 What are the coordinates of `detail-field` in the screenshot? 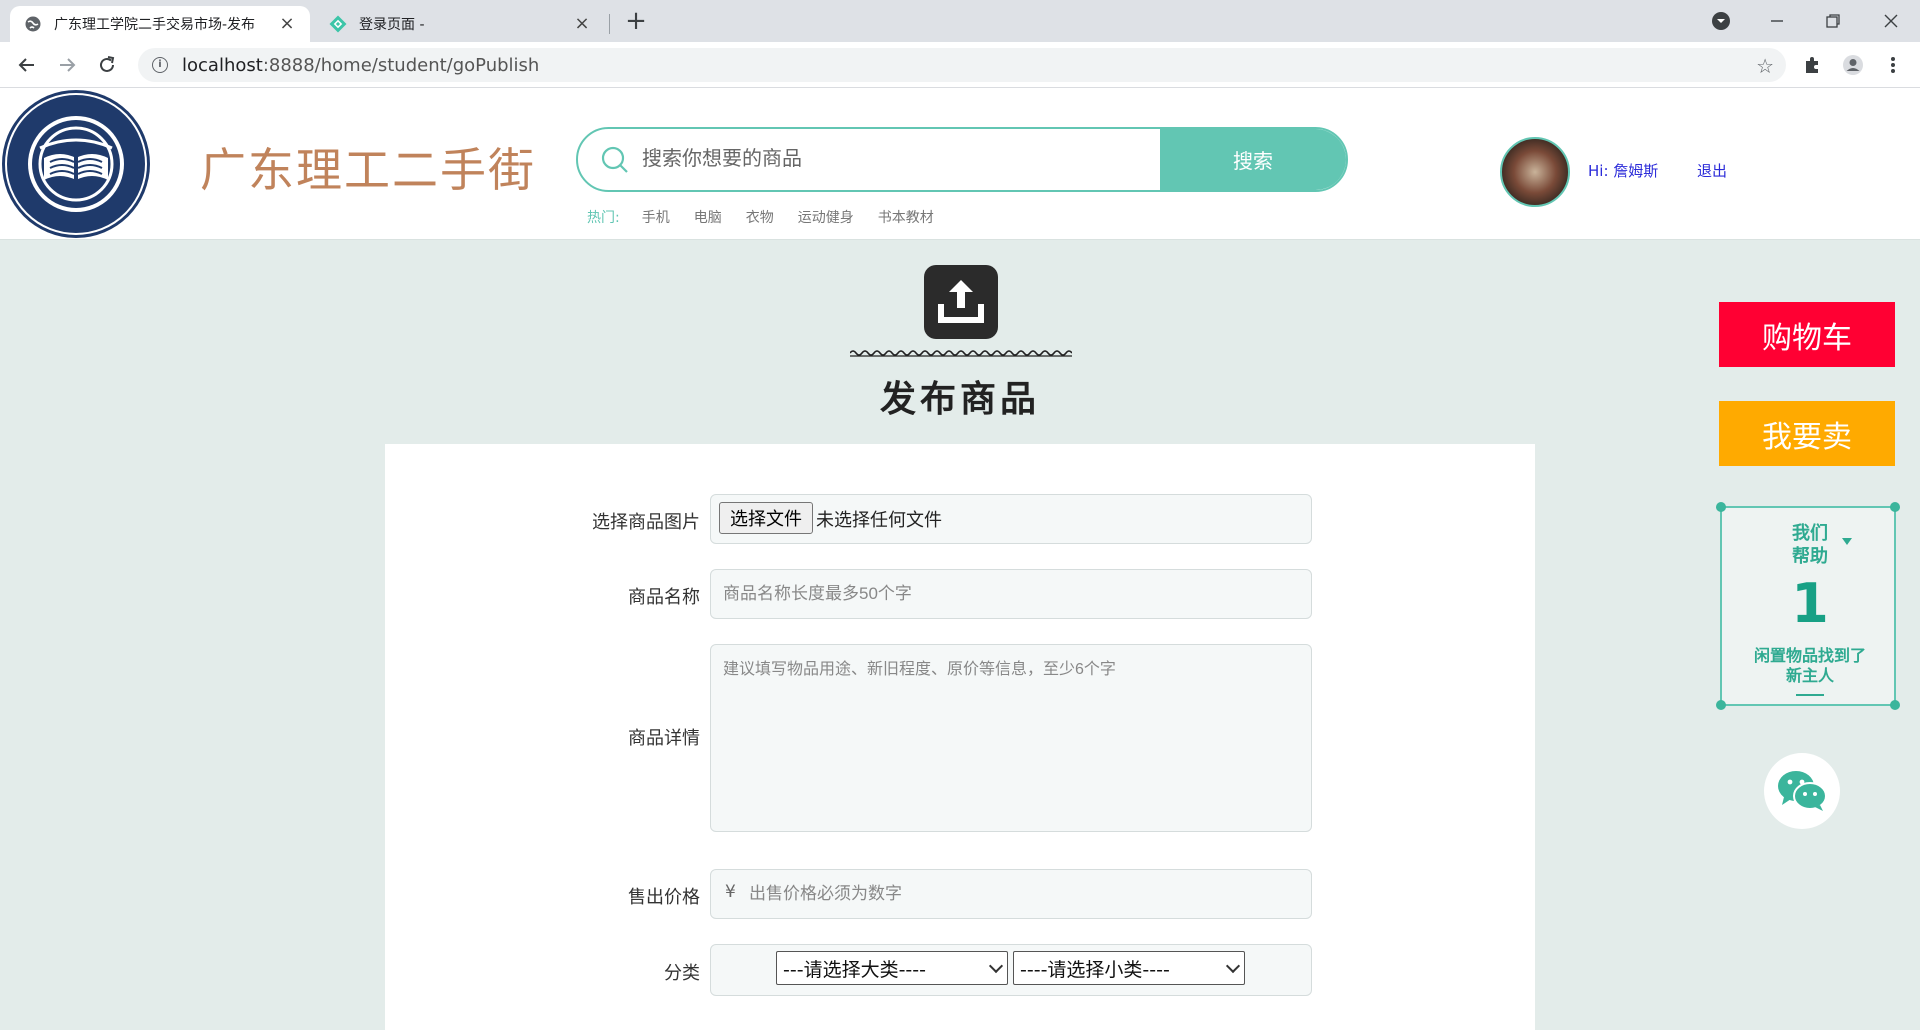 It's located at (1011, 738).